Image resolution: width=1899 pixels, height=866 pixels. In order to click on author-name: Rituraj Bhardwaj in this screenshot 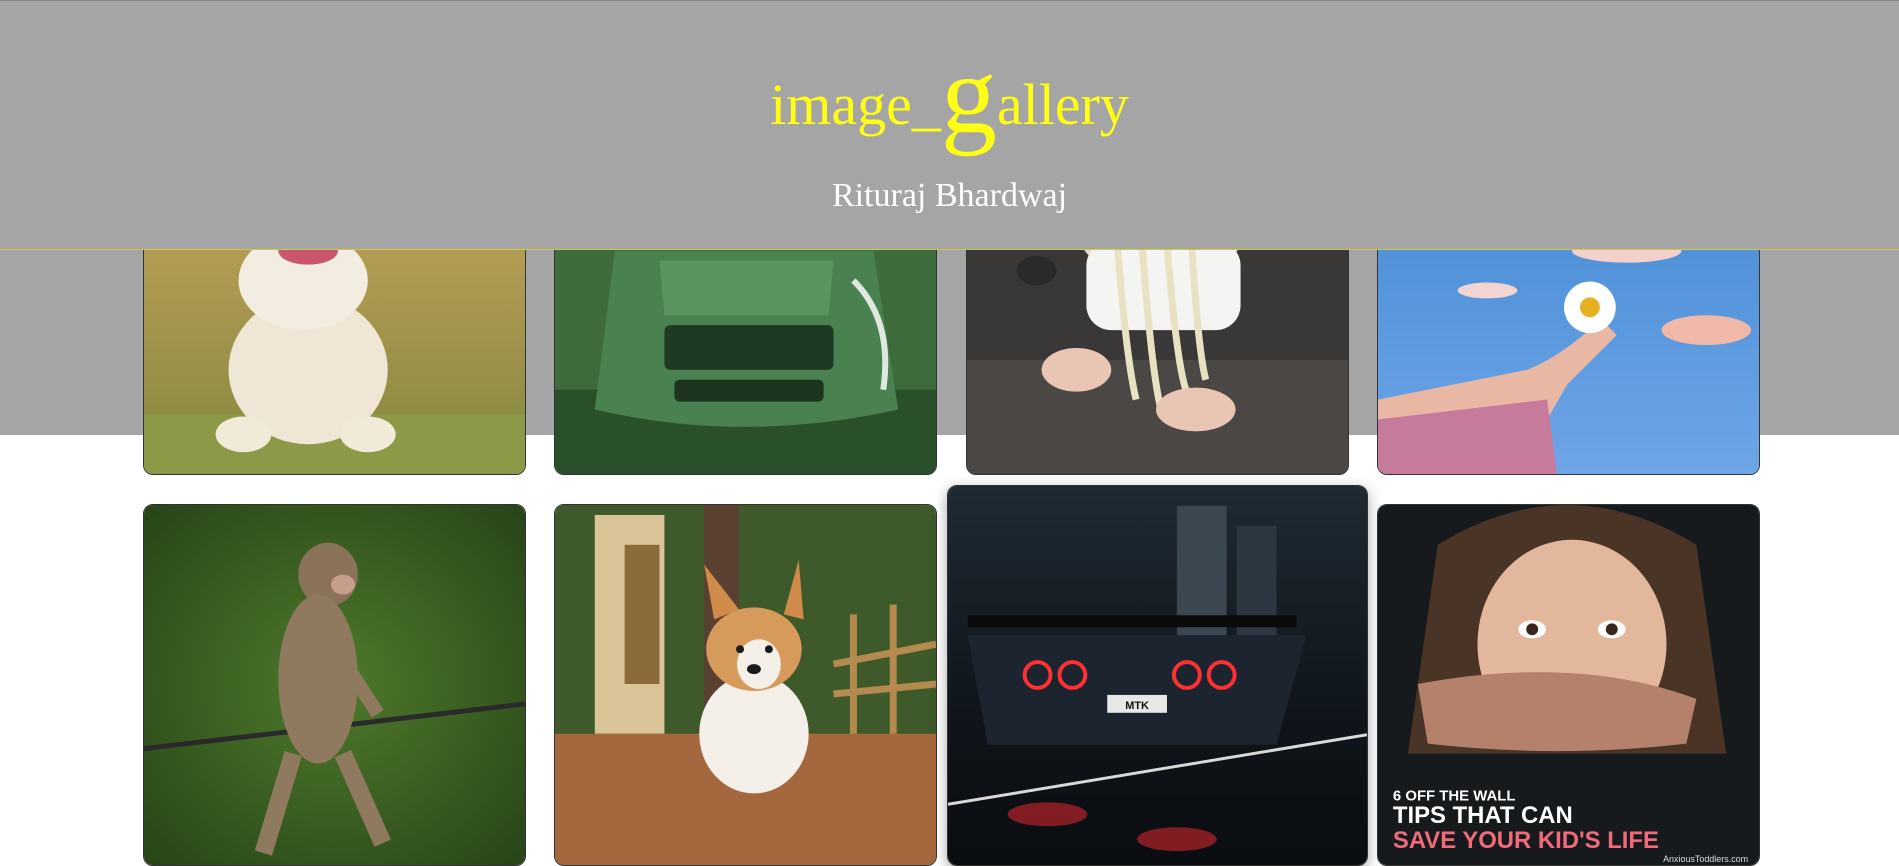, I will do `click(949, 195)`.